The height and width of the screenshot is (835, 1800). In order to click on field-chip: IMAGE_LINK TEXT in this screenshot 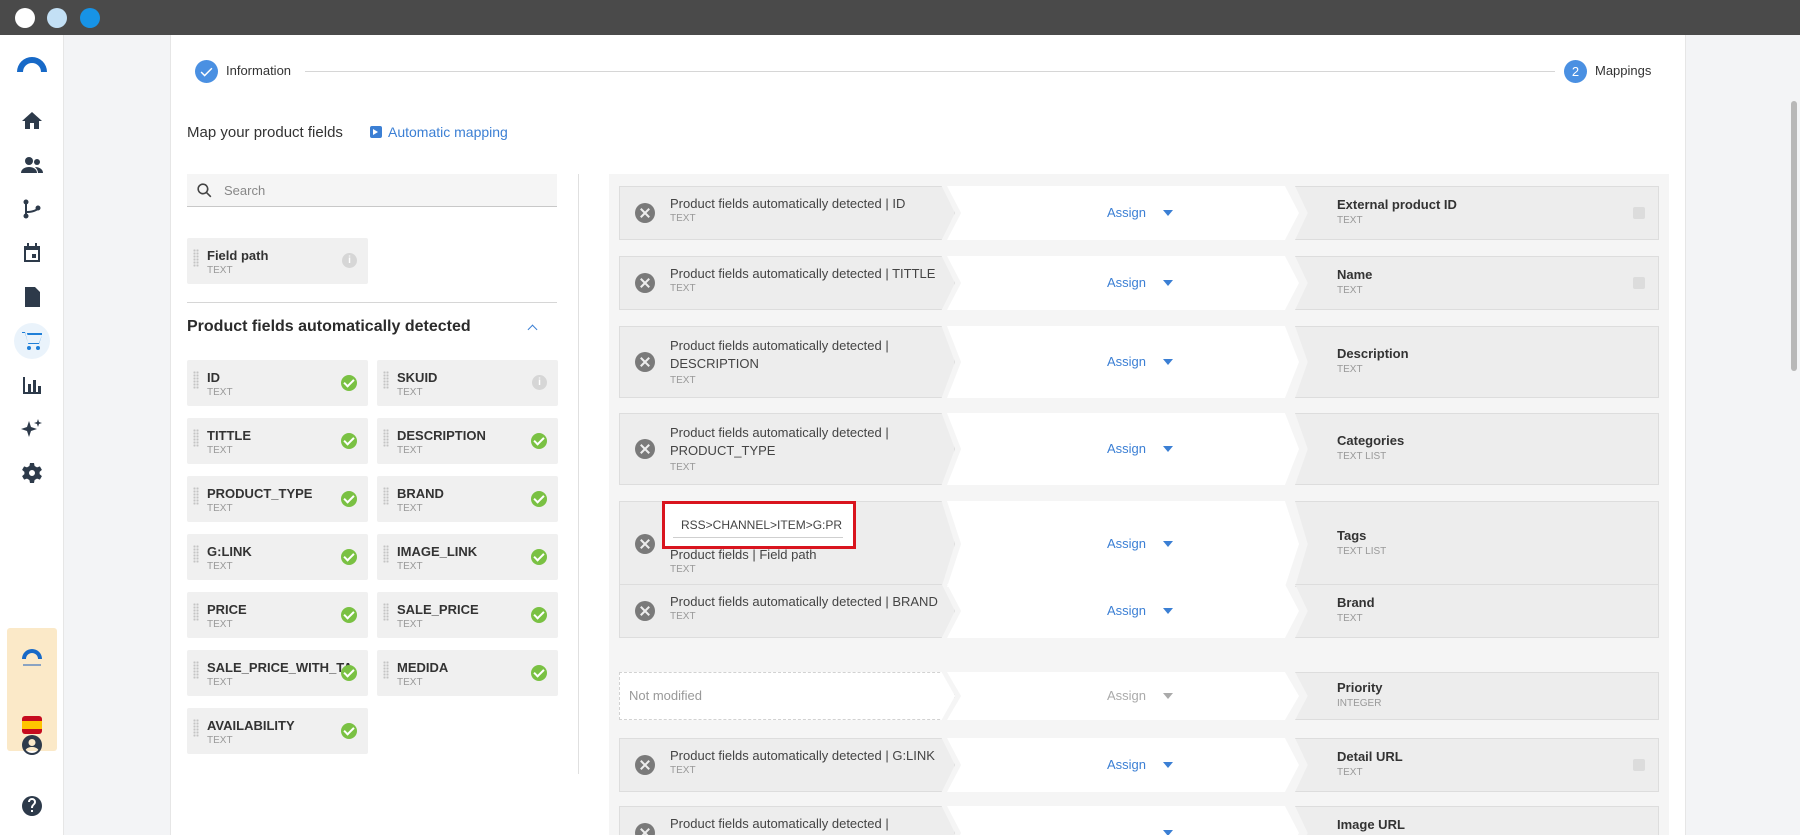, I will do `click(467, 557)`.